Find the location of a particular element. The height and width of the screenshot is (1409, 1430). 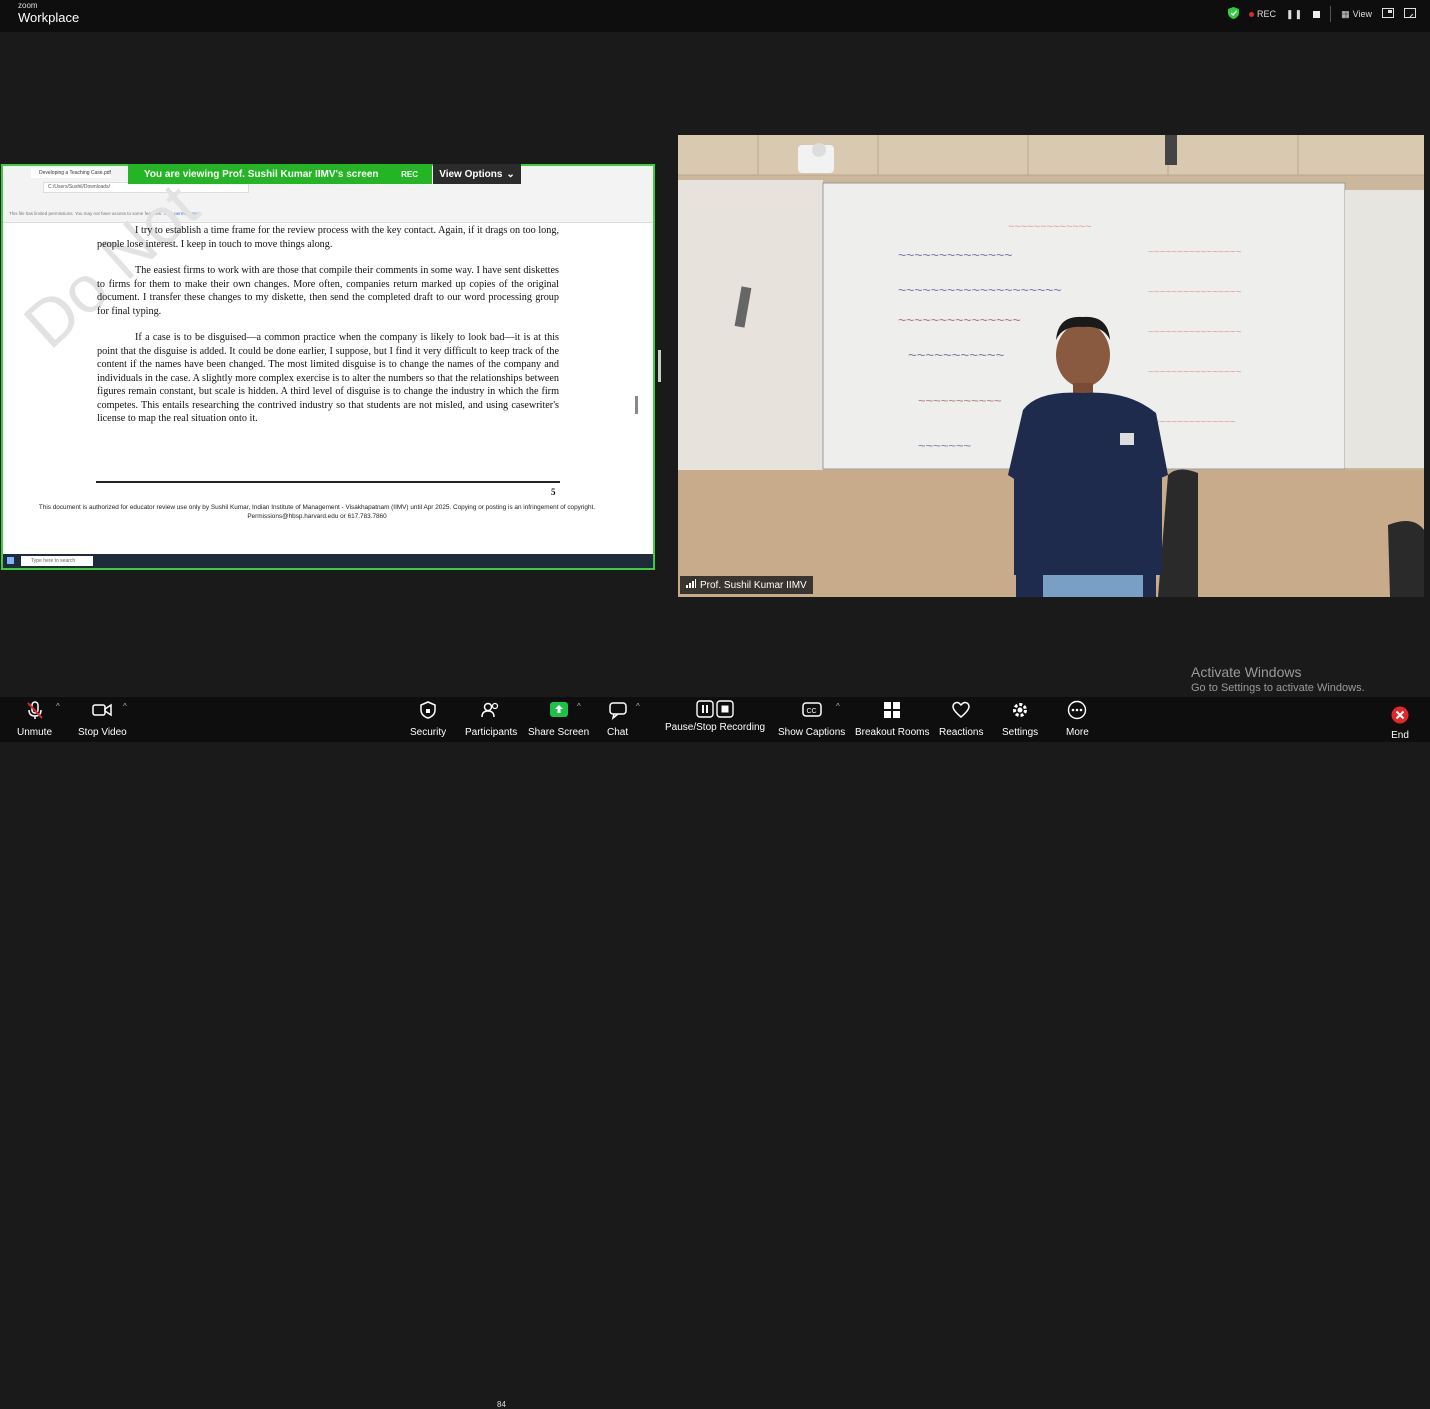

activate-subtitle: Go to Settings to activate Windows. is located at coordinates (1278, 688).